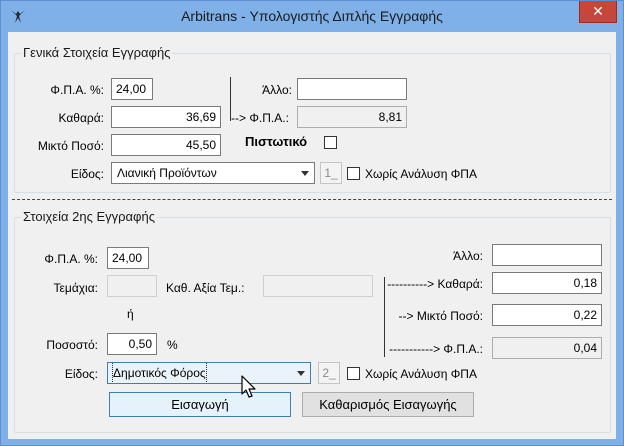 This screenshot has height=446, width=624. Describe the element at coordinates (388, 404) in the screenshot. I see `clear-insert-button: Καθαρισμός Εισαγωγής` at that location.